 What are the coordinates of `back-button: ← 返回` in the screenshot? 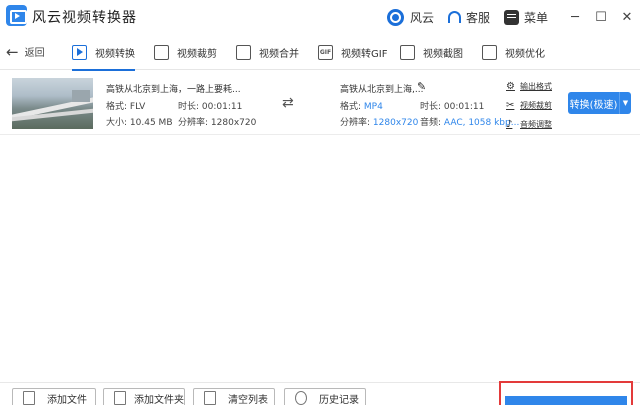 It's located at (25, 51).